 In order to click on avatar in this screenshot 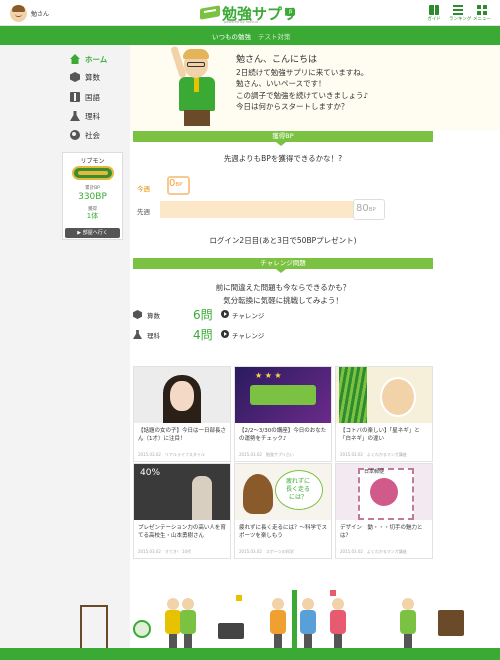, I will do `click(18, 13)`.